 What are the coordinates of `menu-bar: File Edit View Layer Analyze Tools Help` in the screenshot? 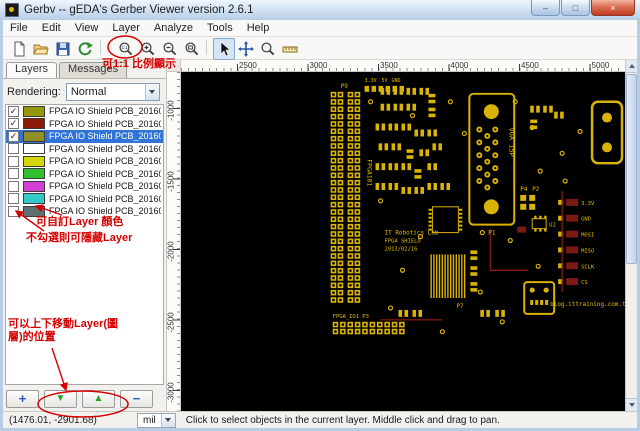 It's located at (320, 28).